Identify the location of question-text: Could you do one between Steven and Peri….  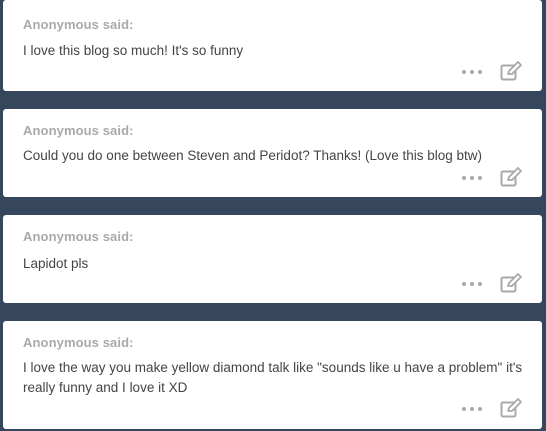
(253, 155).